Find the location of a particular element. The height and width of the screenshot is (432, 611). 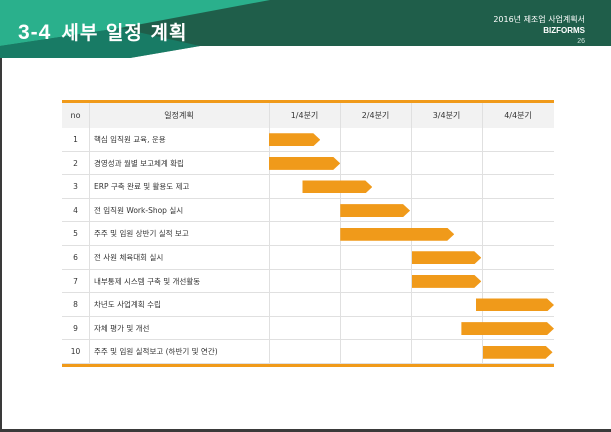

header-no: no is located at coordinates (75, 115).